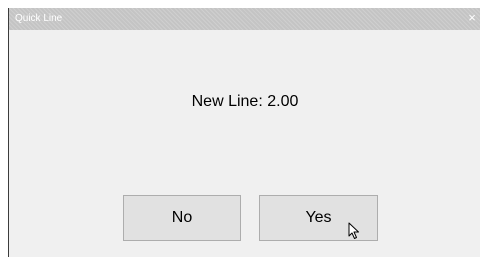  Describe the element at coordinates (39, 18) in the screenshot. I see `window-title: Quick Line` at that location.